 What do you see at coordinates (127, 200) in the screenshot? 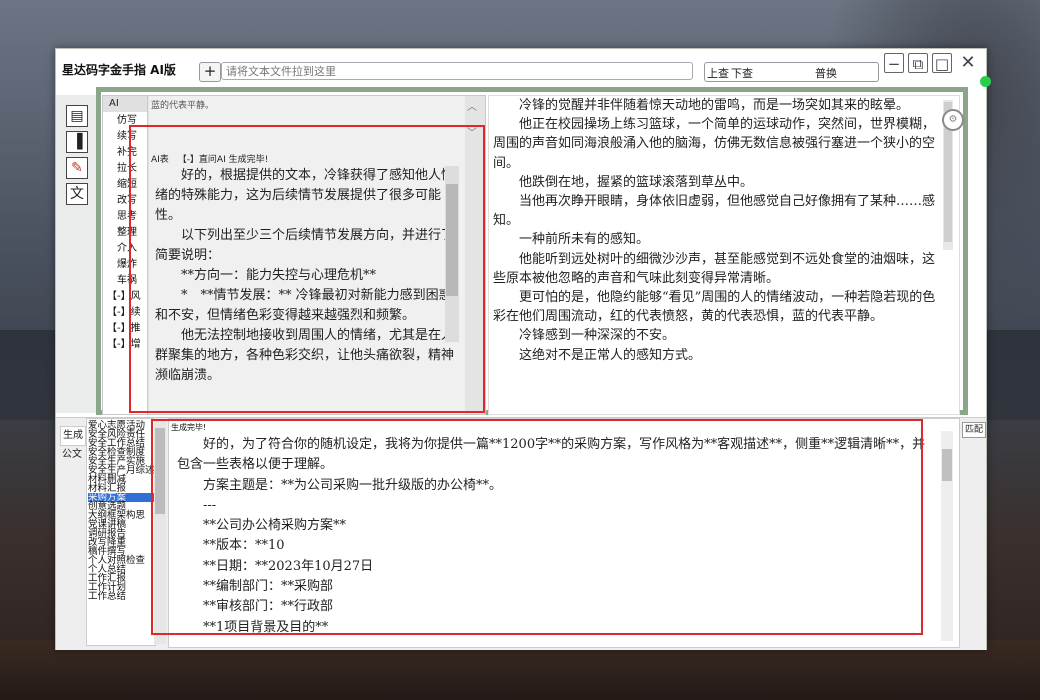
I see `ai-item: 改写` at bounding box center [127, 200].